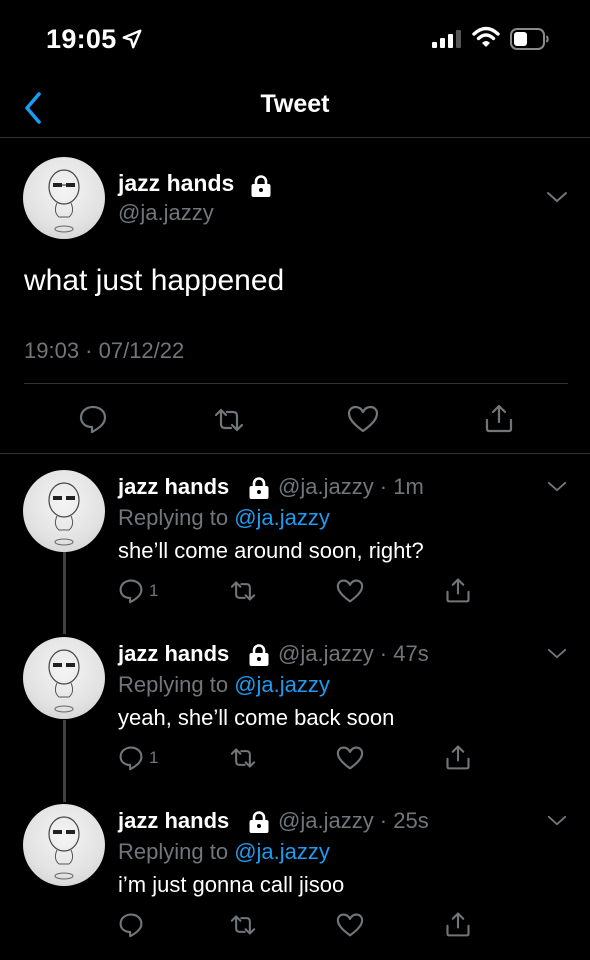 Image resolution: width=590 pixels, height=960 pixels. Describe the element at coordinates (486, 36) in the screenshot. I see `wifi-icon` at that location.